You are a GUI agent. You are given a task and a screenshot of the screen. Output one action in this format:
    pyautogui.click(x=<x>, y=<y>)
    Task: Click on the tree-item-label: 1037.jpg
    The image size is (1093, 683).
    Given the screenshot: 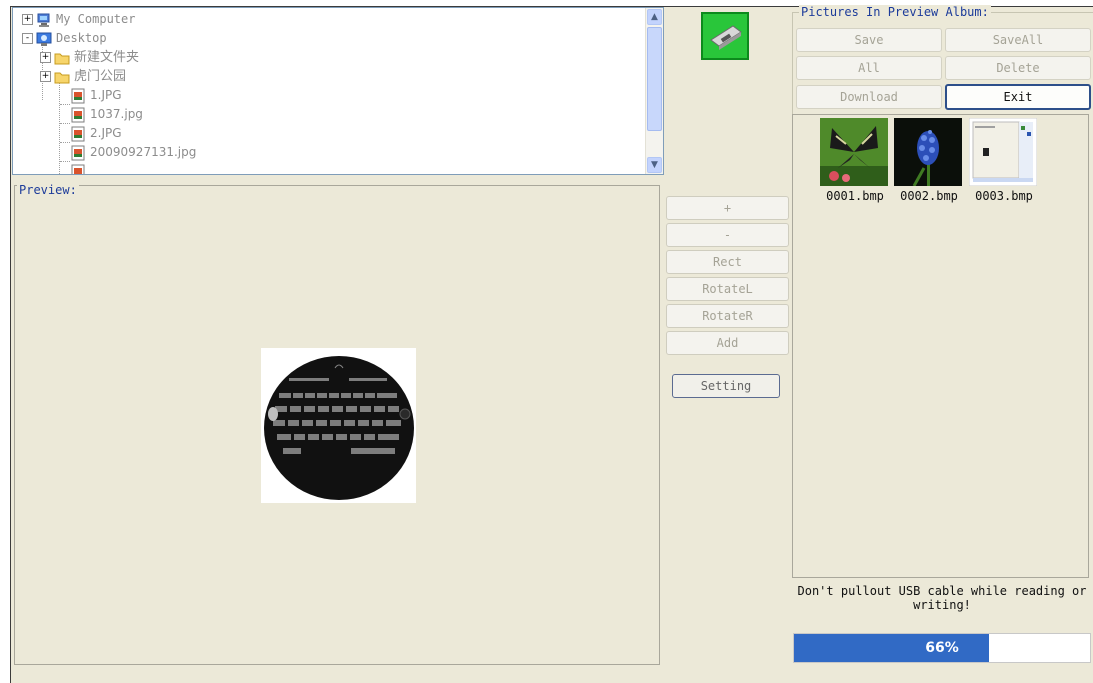 What is the action you would take?
    pyautogui.click(x=116, y=114)
    